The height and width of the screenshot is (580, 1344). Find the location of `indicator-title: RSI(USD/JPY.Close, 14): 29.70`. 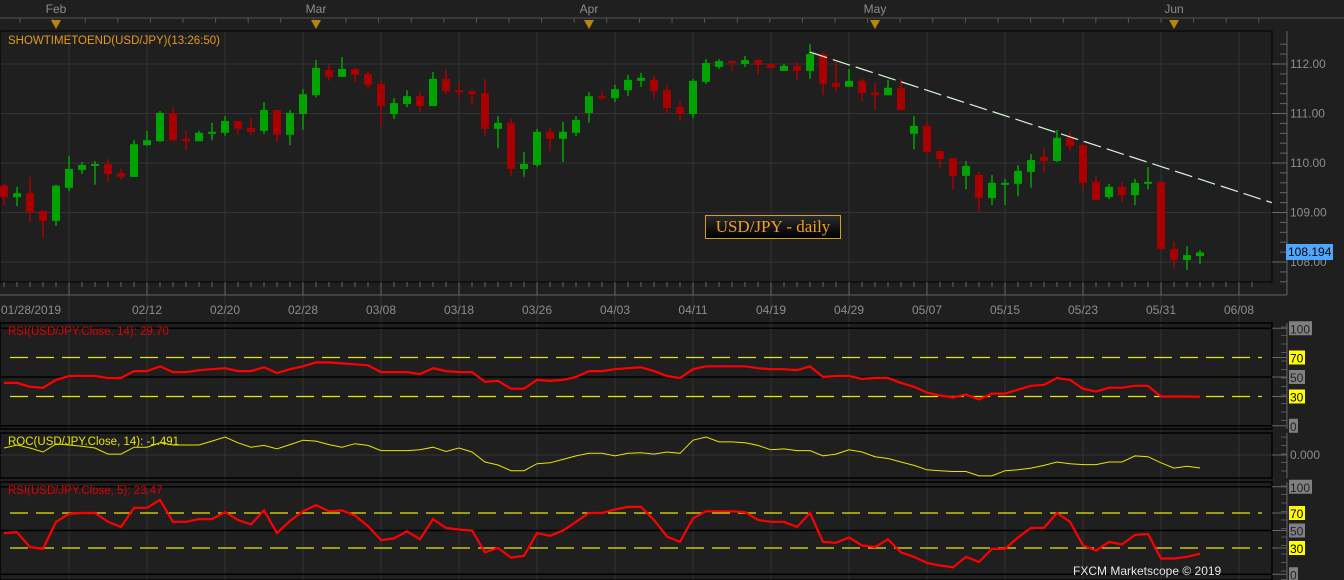

indicator-title: RSI(USD/JPY.Close, 14): 29.70 is located at coordinates (88, 332).